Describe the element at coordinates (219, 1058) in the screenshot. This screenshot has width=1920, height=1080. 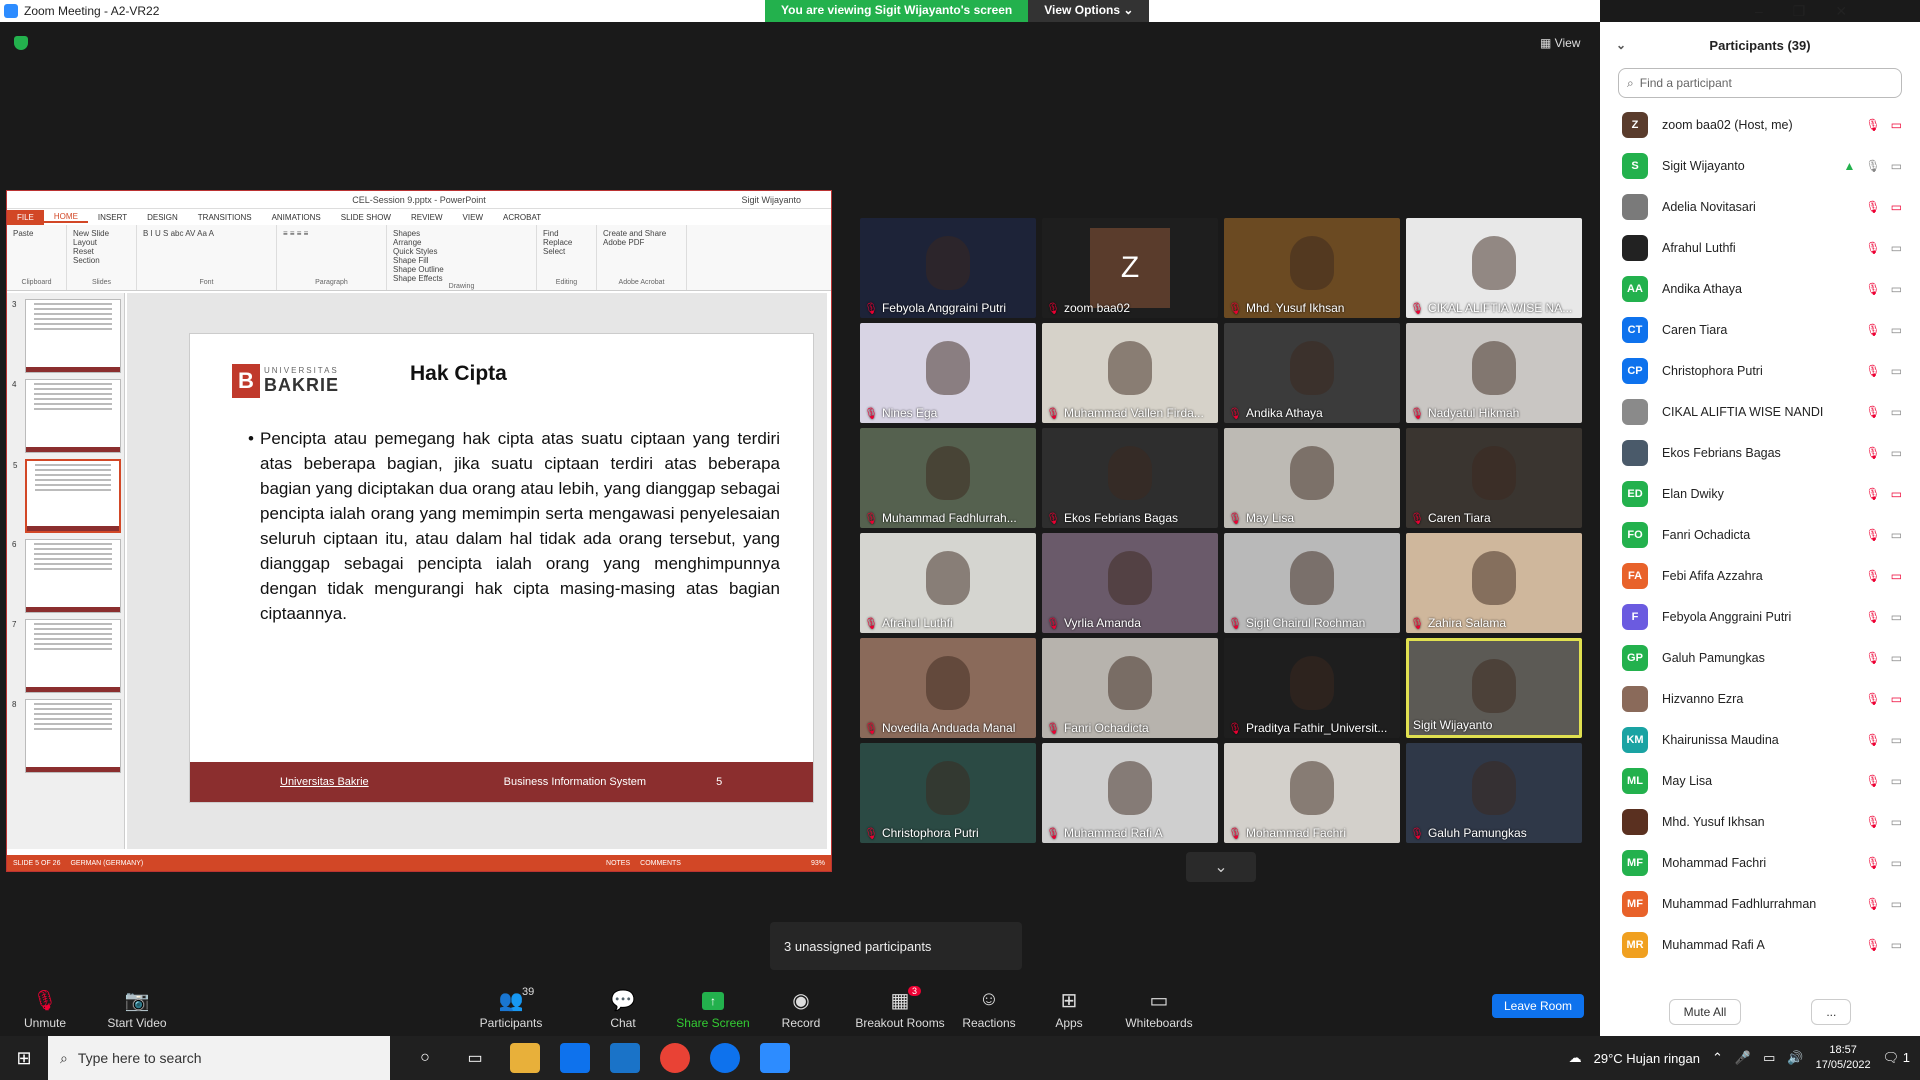
I see `taskbar-search: ⌕ Type here to search` at that location.